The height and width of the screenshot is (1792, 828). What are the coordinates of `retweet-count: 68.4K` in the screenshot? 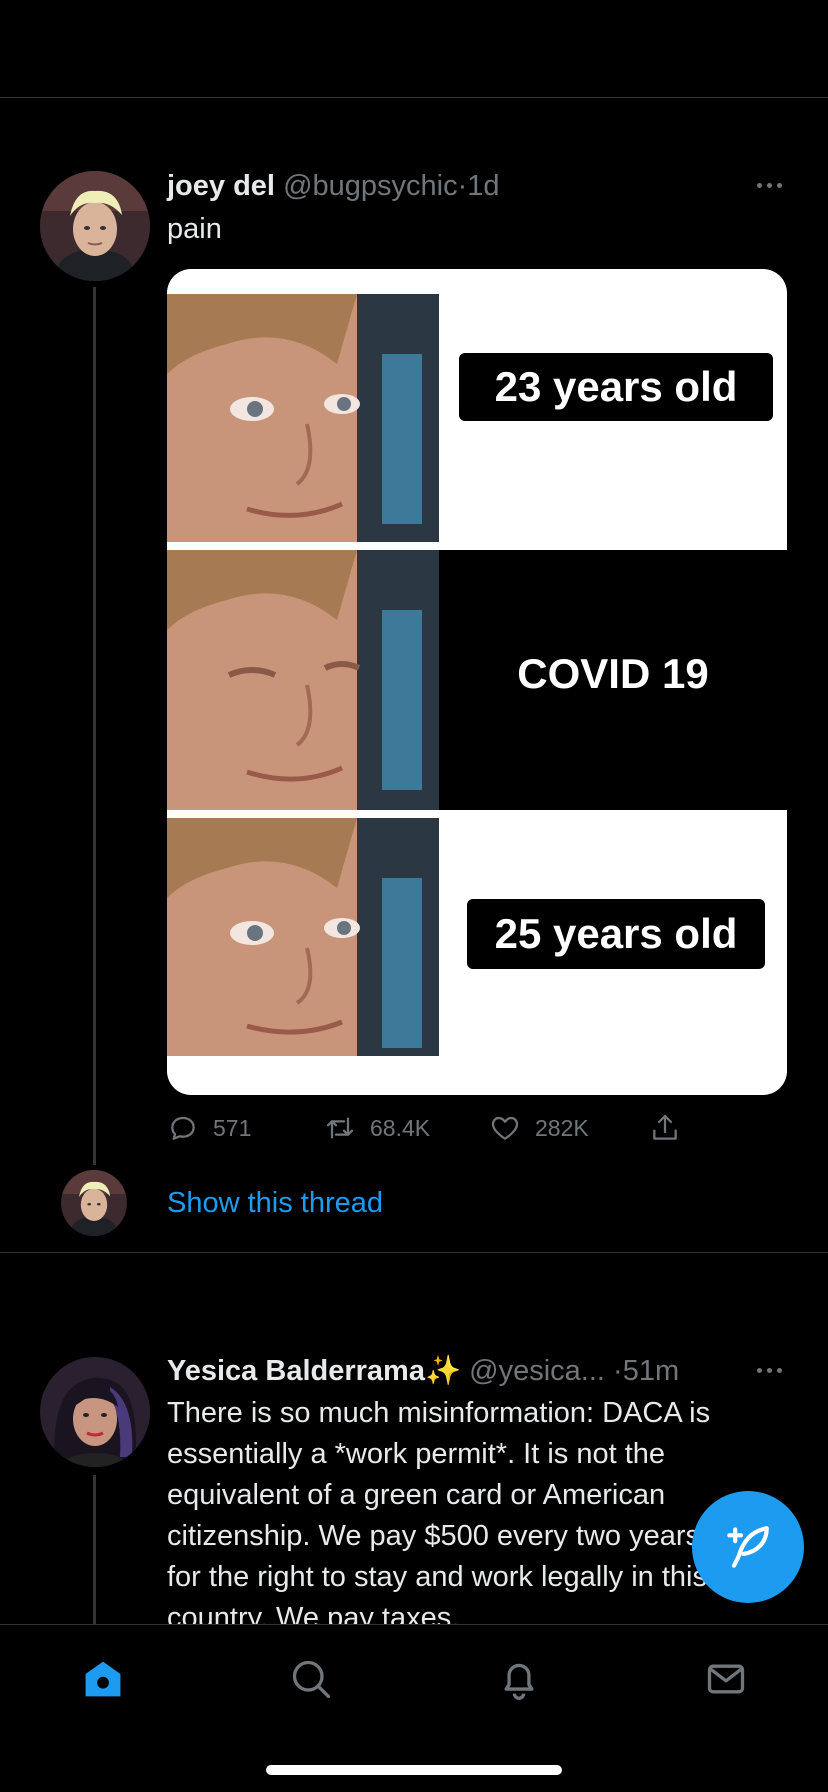 It's located at (400, 1127).